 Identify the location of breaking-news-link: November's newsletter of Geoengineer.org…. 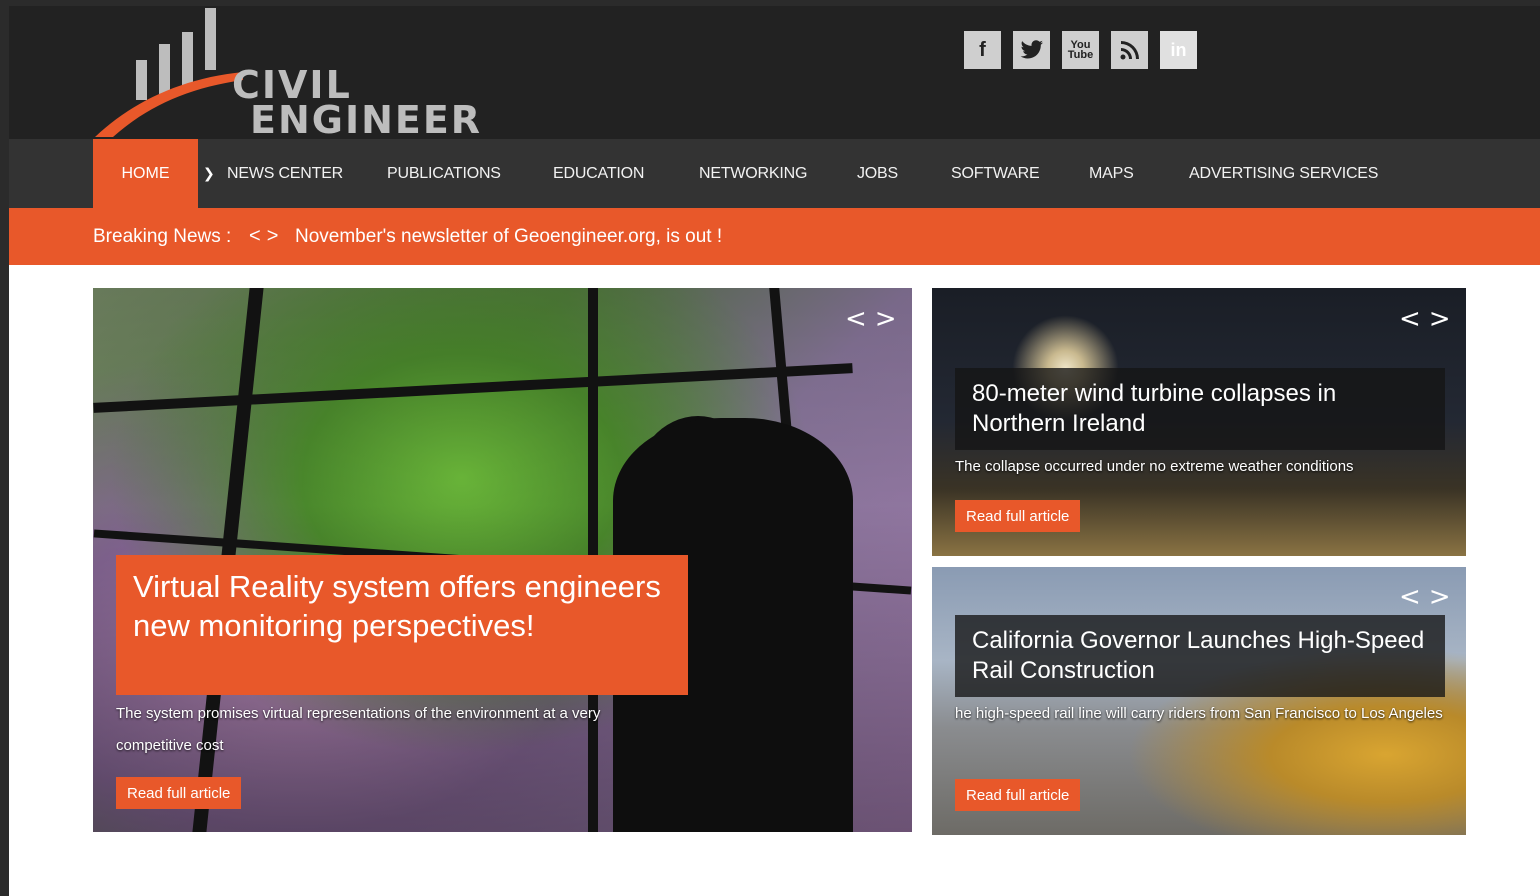
(508, 237).